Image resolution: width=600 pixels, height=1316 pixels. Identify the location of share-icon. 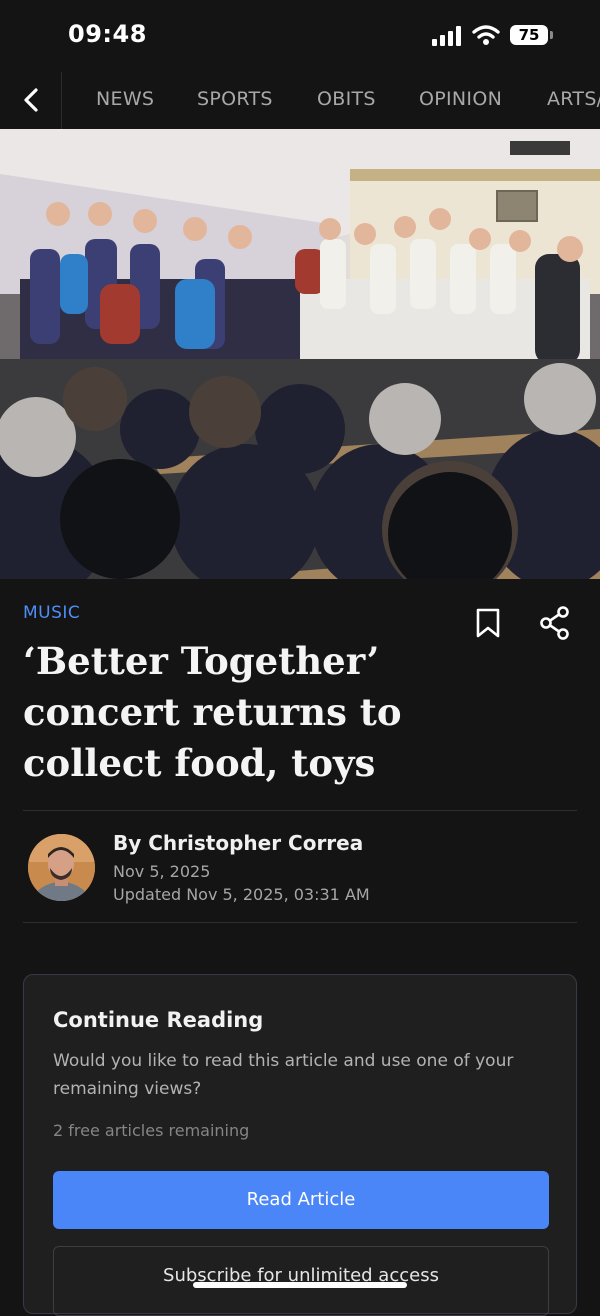
(555, 623).